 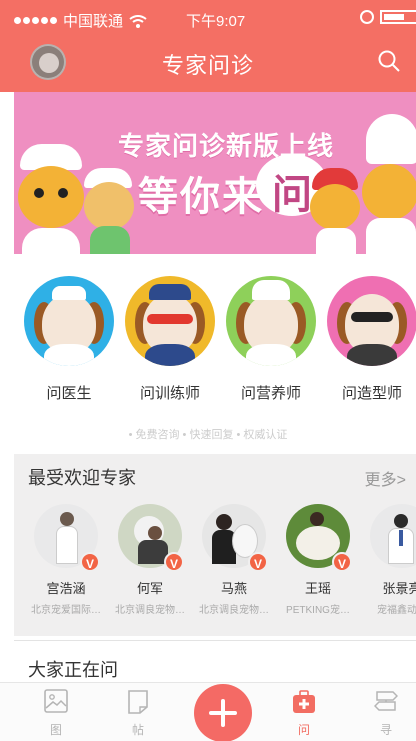 I want to click on tab-label: 问, so click(x=303, y=730).